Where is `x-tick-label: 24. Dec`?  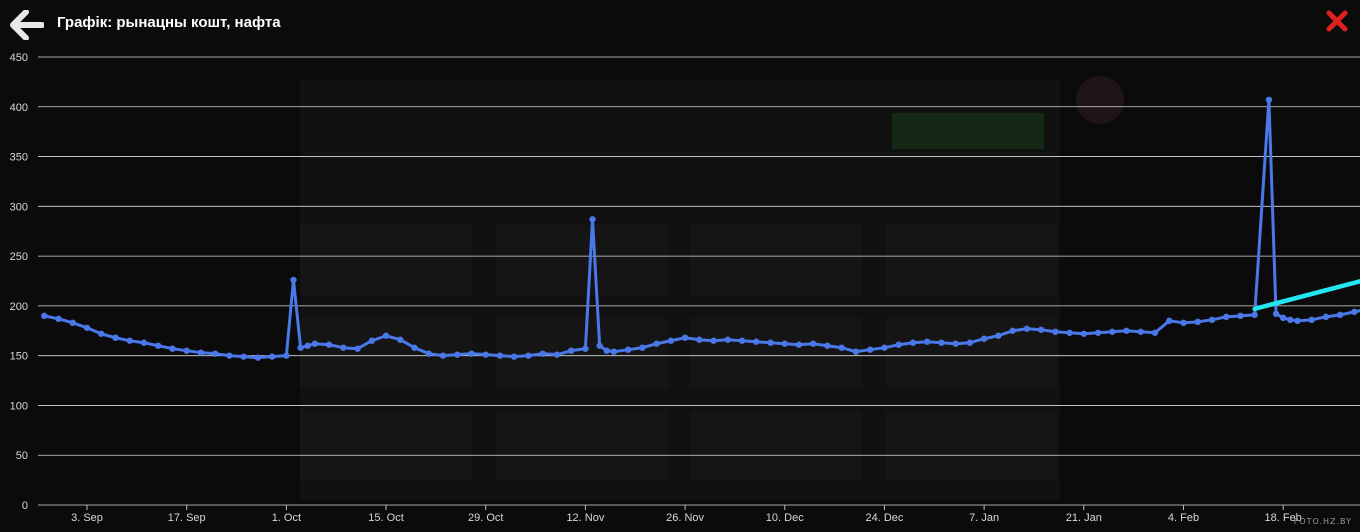 x-tick-label: 24. Dec is located at coordinates (884, 518).